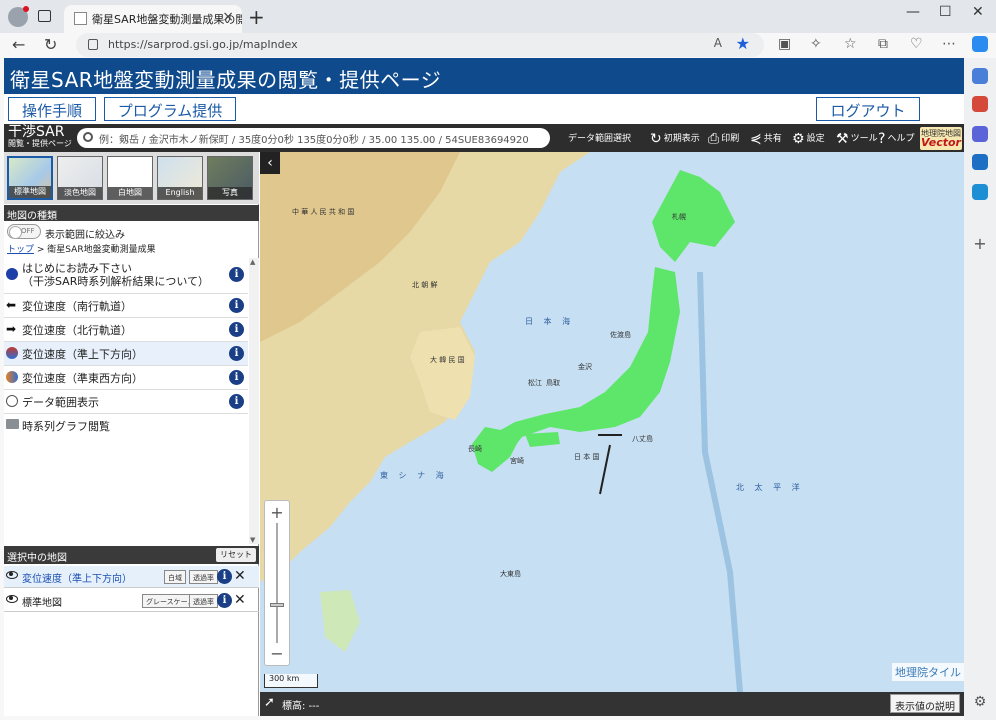 The height and width of the screenshot is (720, 996). What do you see at coordinates (167, 19) in the screenshot?
I see `tab-title: 衛星SAR地盤変動測量成果の閲覧` at bounding box center [167, 19].